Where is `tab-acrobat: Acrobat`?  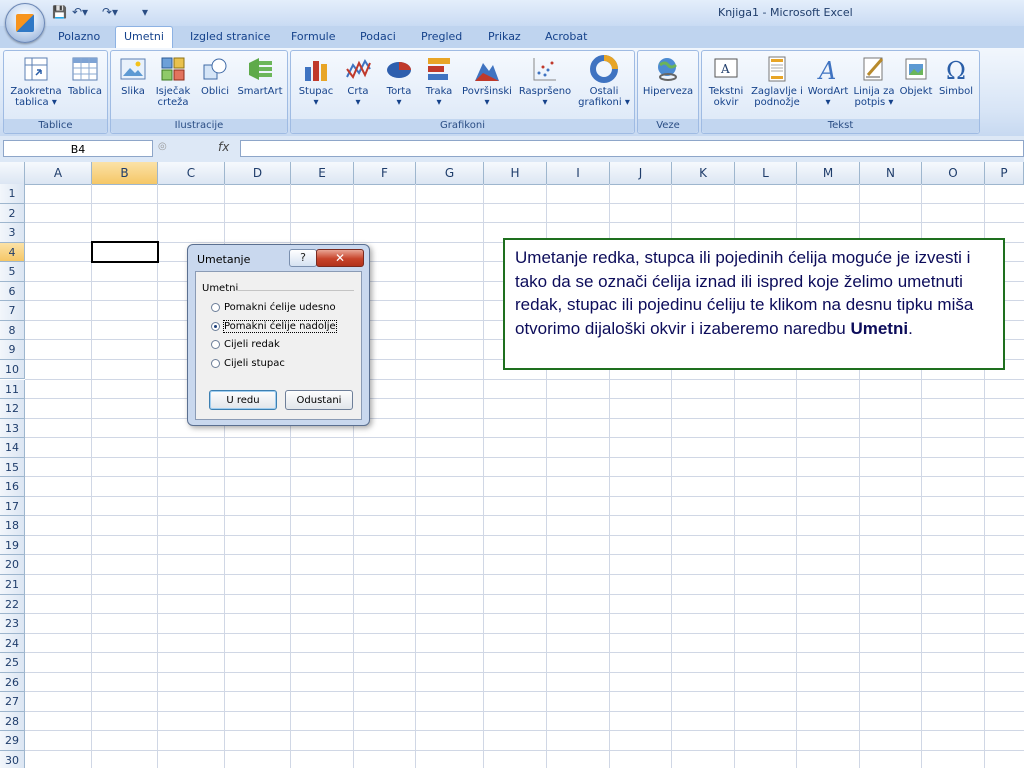
tab-acrobat: Acrobat is located at coordinates (566, 36).